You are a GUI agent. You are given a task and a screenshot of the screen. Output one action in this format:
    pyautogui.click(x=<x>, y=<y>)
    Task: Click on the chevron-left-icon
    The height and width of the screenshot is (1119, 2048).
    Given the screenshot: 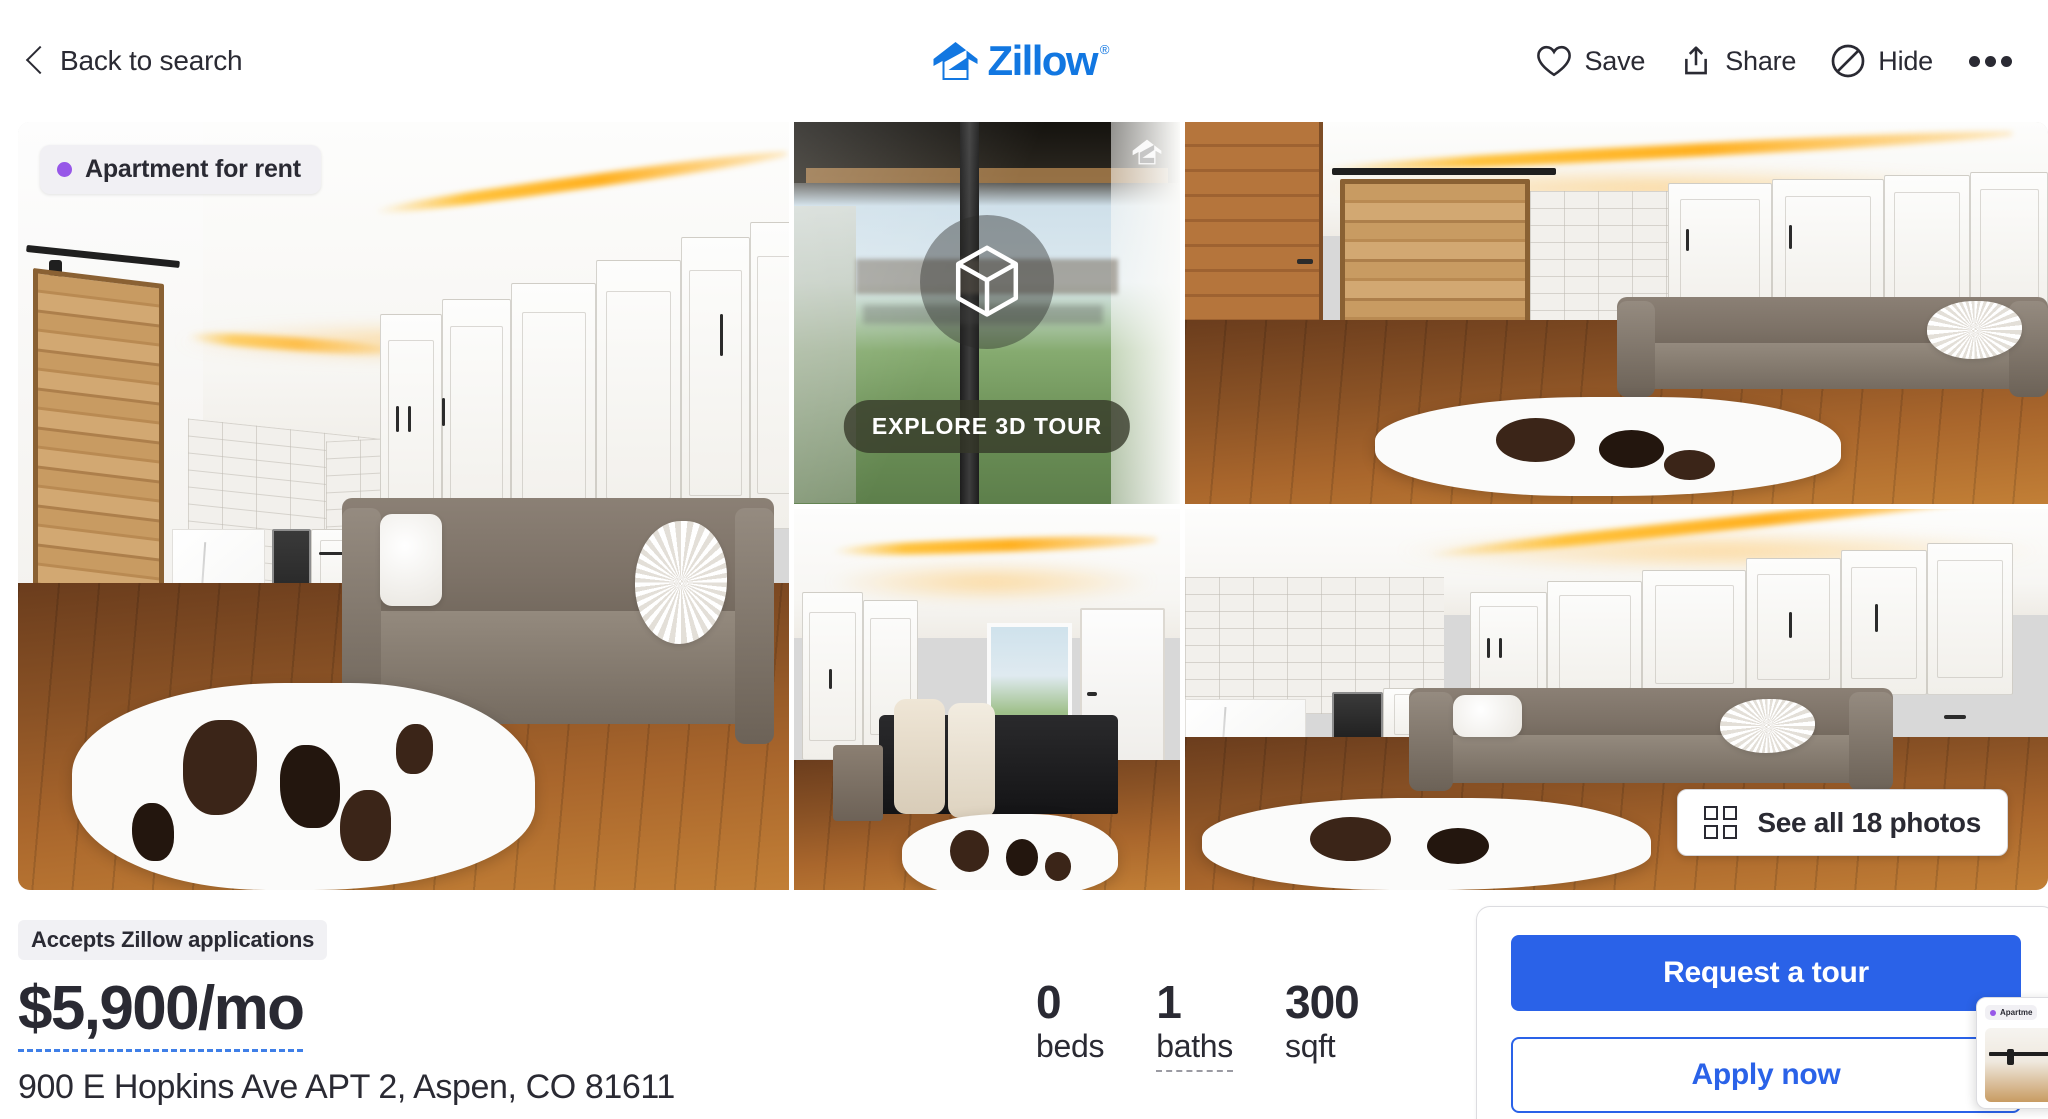 What is the action you would take?
    pyautogui.click(x=35, y=61)
    